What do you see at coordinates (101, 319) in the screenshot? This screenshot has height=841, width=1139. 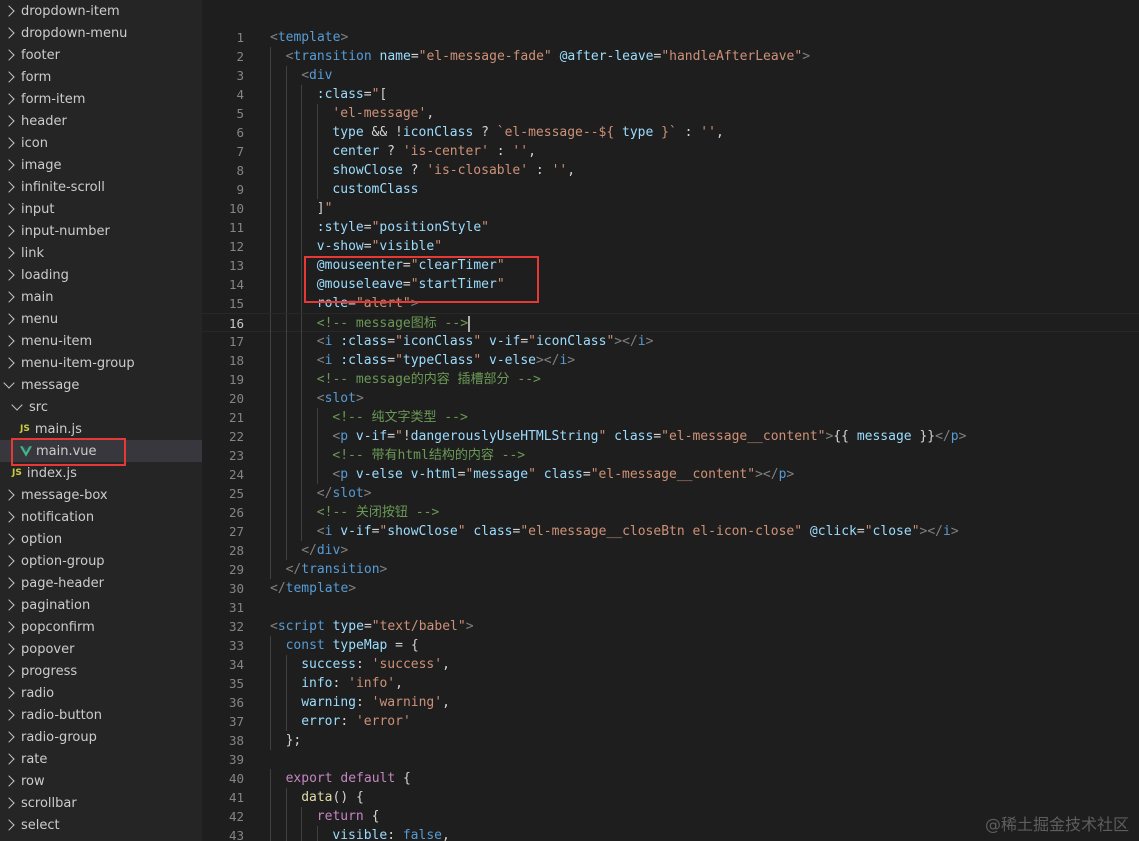 I see `tree-item: menu` at bounding box center [101, 319].